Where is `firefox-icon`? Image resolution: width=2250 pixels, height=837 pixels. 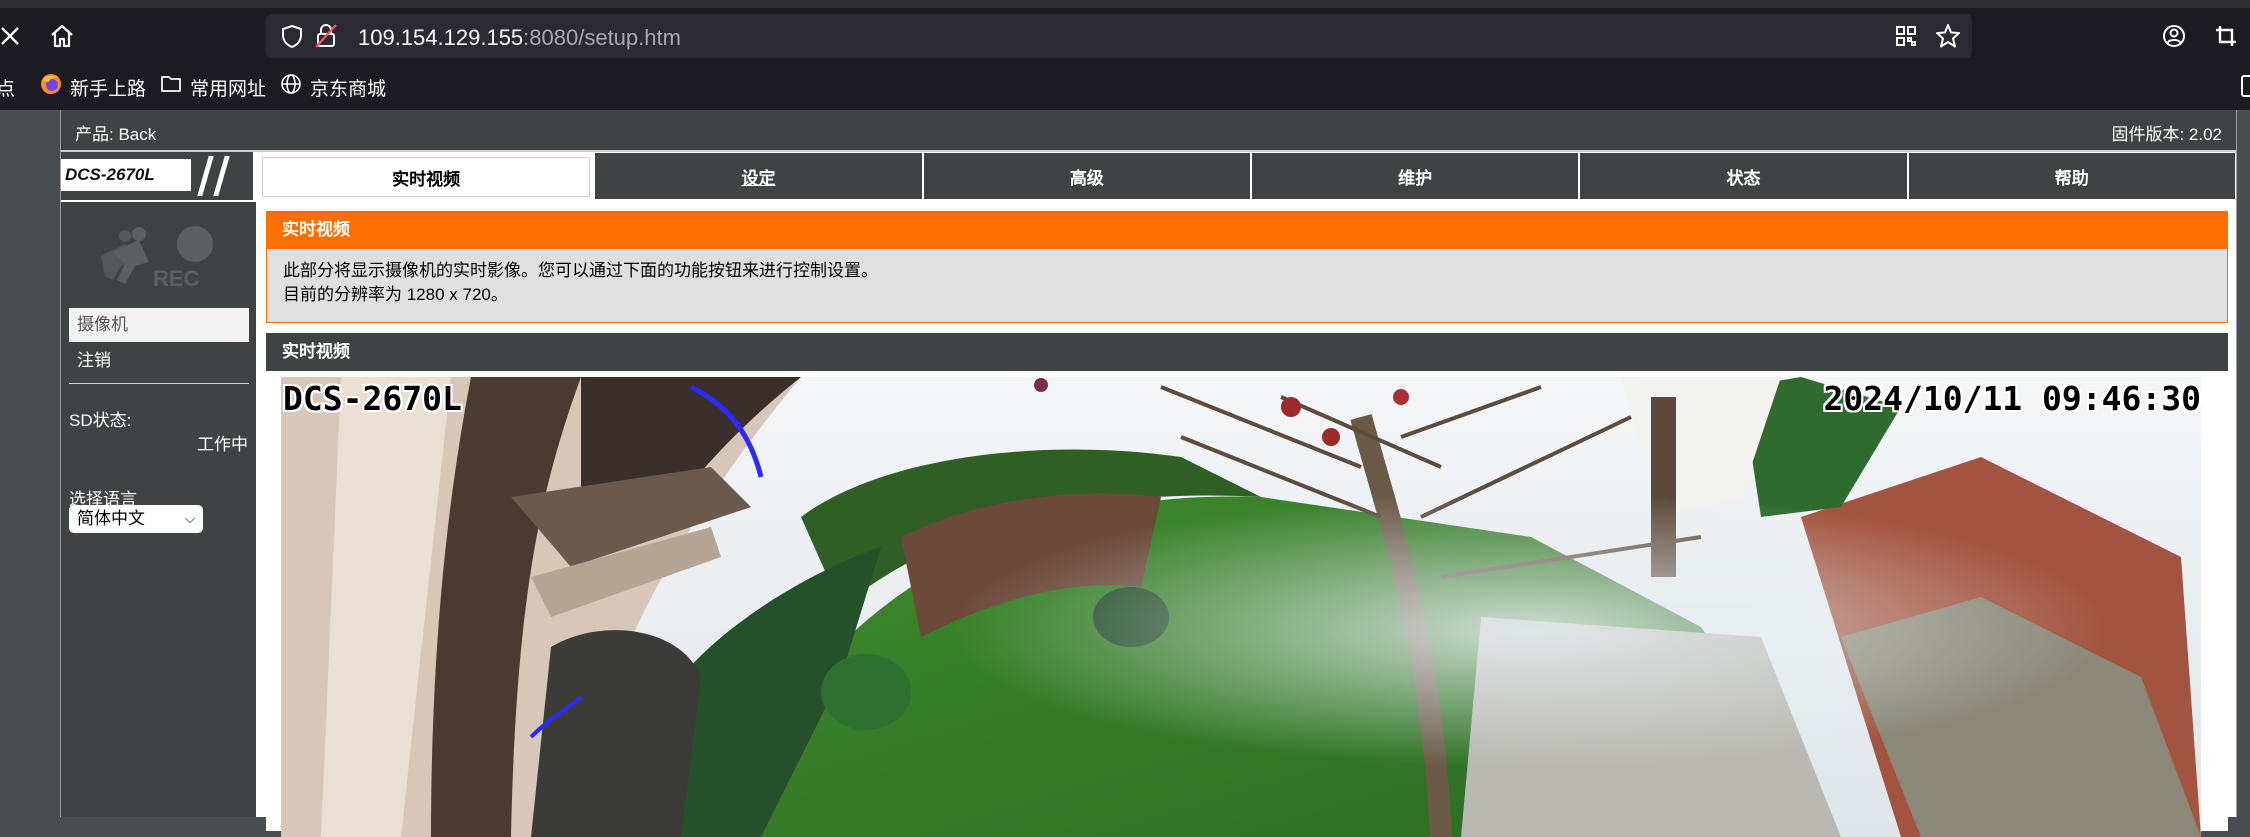
firefox-icon is located at coordinates (51, 87).